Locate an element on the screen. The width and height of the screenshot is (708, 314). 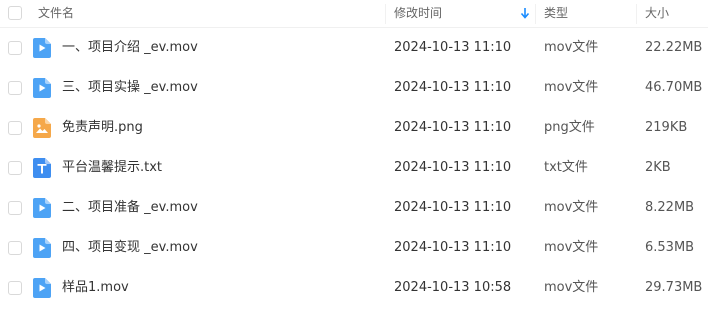
file-size: 29.73MB is located at coordinates (674, 287).